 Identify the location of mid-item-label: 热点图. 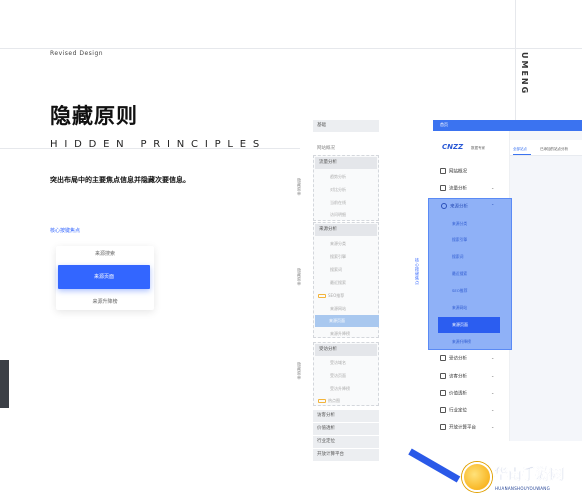
(334, 400).